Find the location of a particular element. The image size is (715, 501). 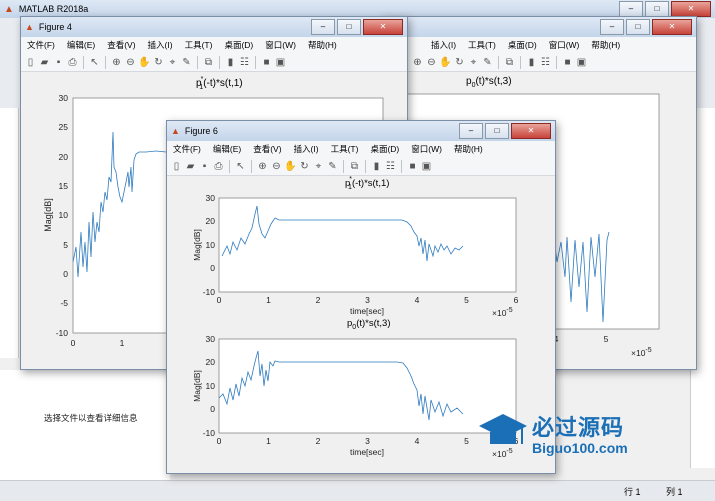

matlab-logo-icon: ▲ is located at coordinates (9, 9).